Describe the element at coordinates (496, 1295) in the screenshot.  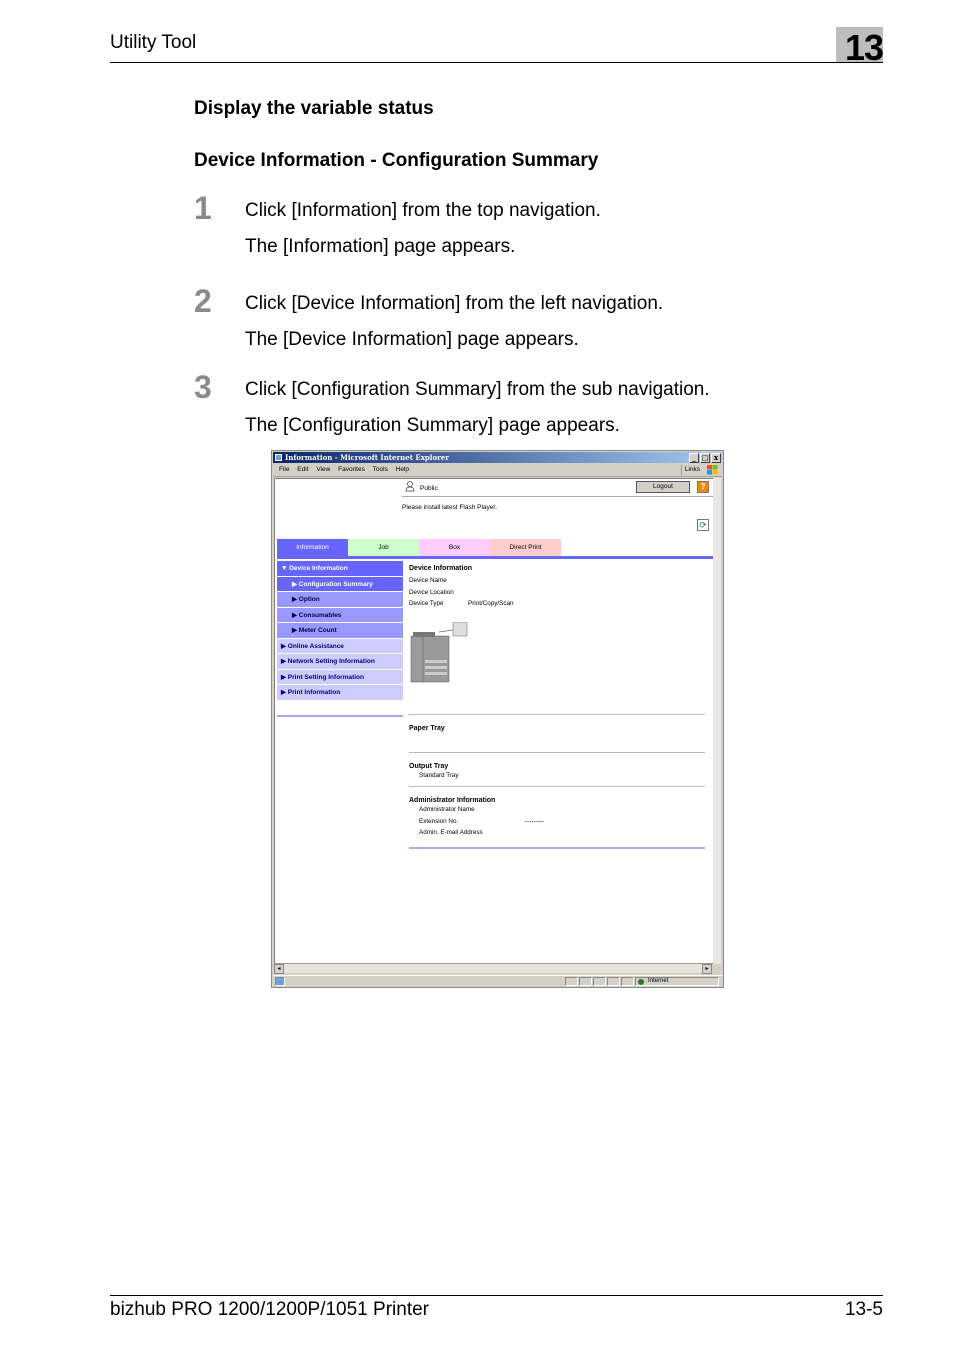
I see `footer-rule` at that location.